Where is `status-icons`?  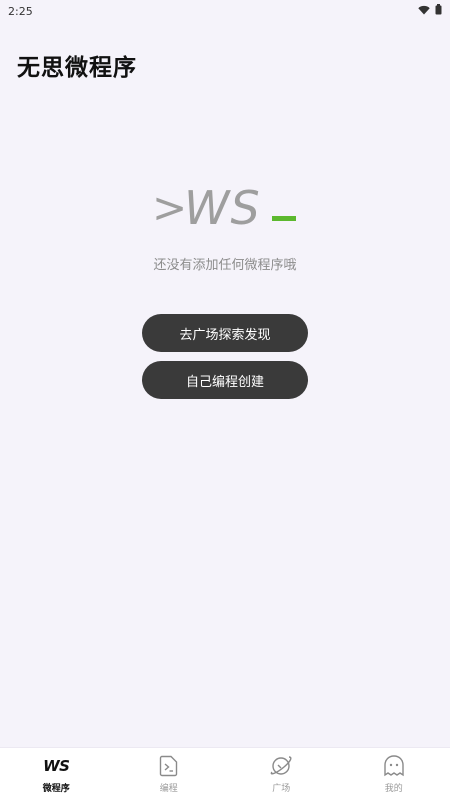 status-icons is located at coordinates (430, 11).